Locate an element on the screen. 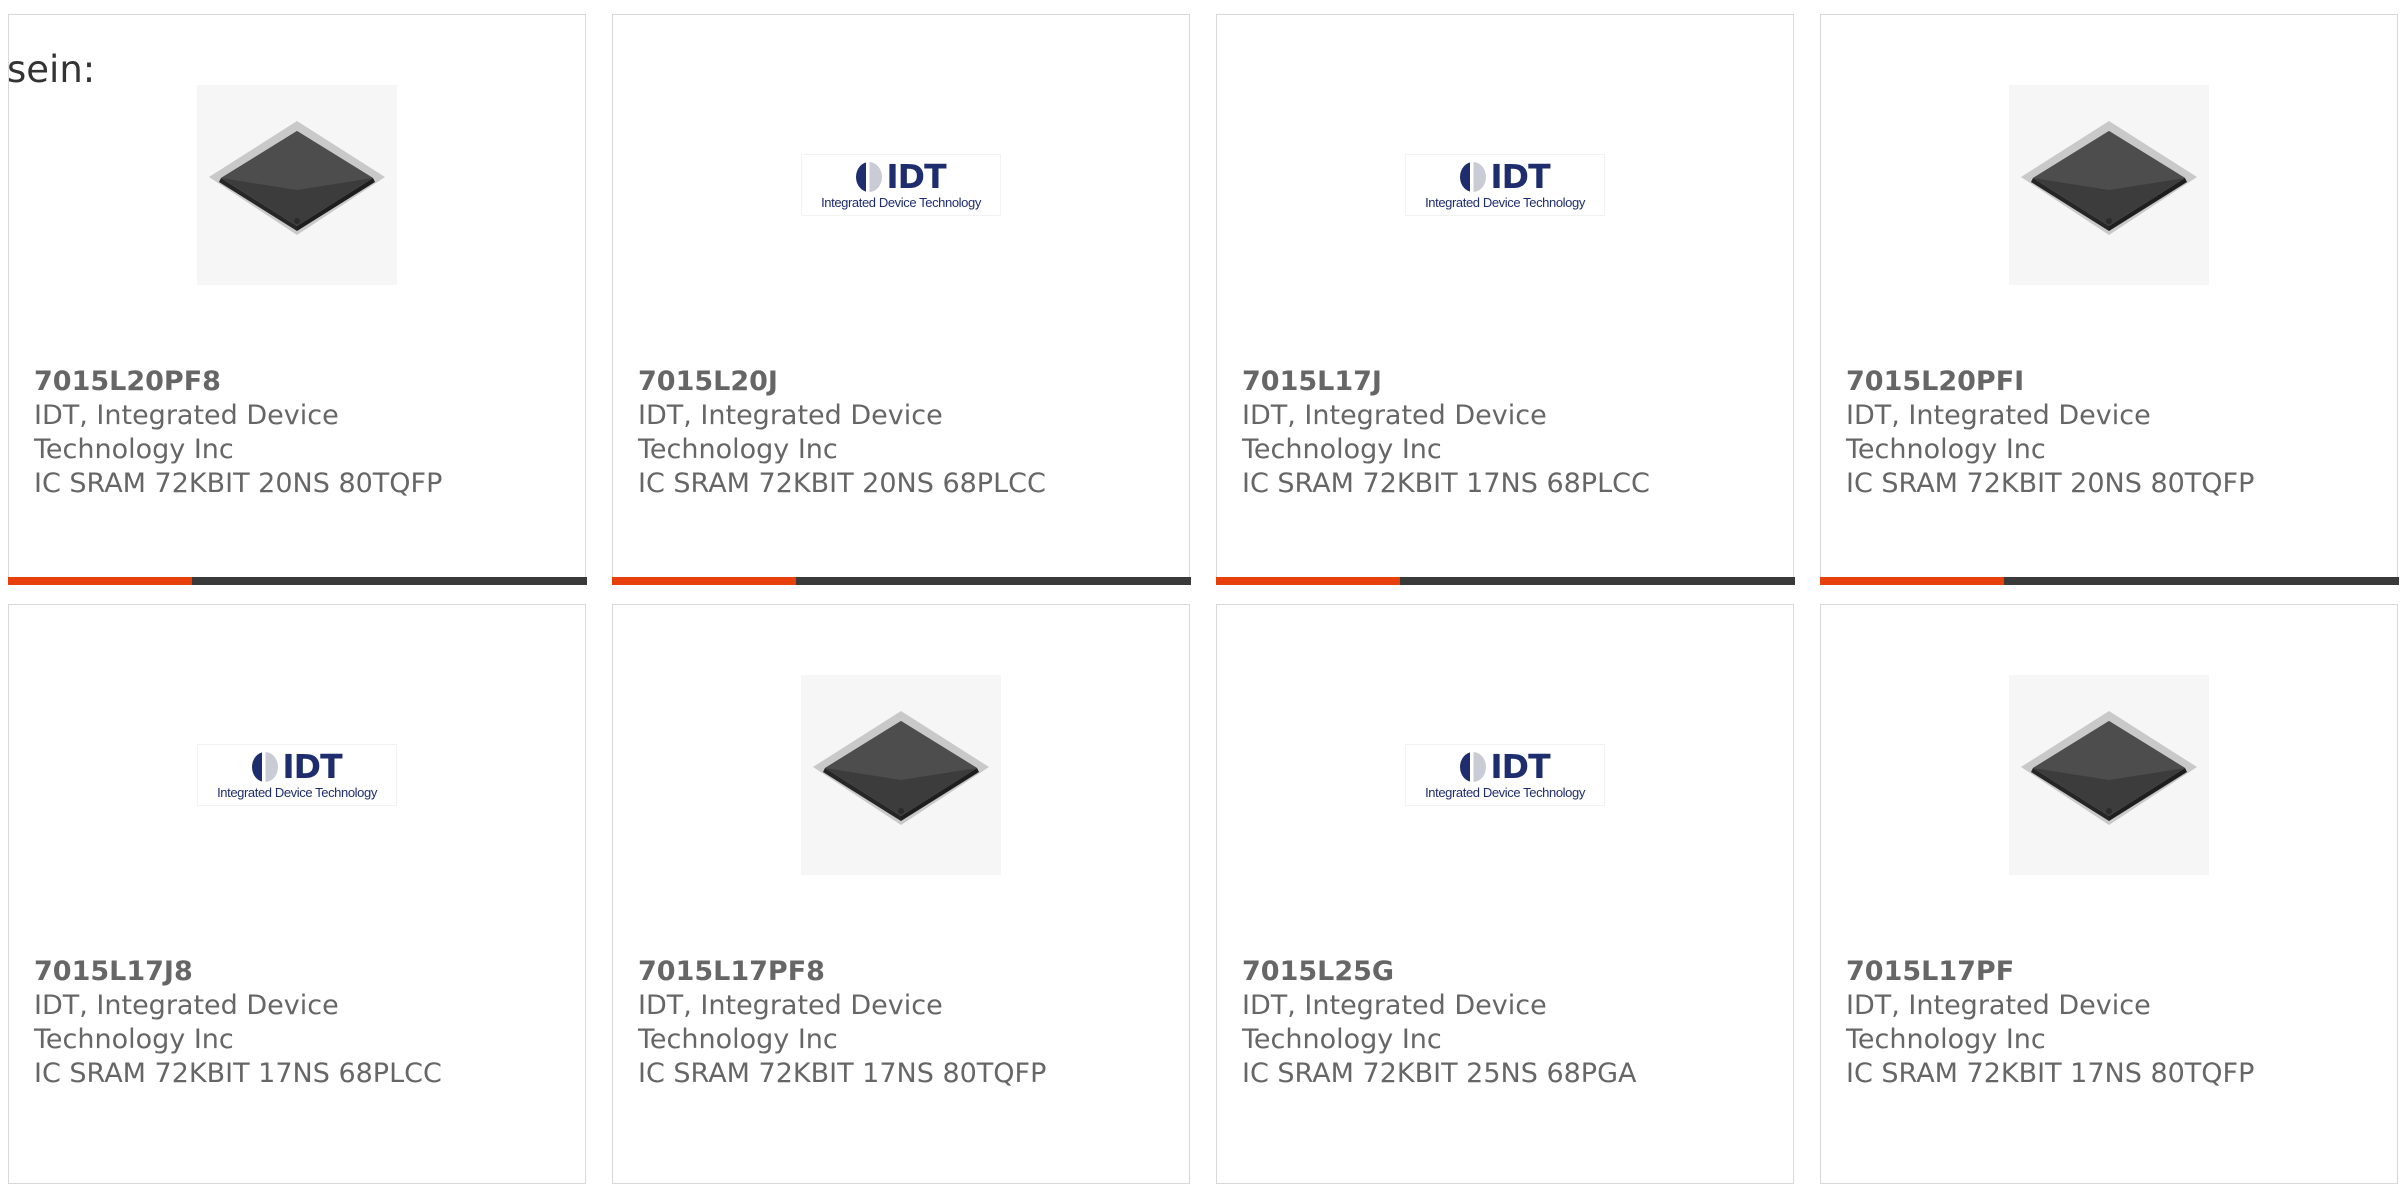  intro-text: sein: is located at coordinates (51, 69).